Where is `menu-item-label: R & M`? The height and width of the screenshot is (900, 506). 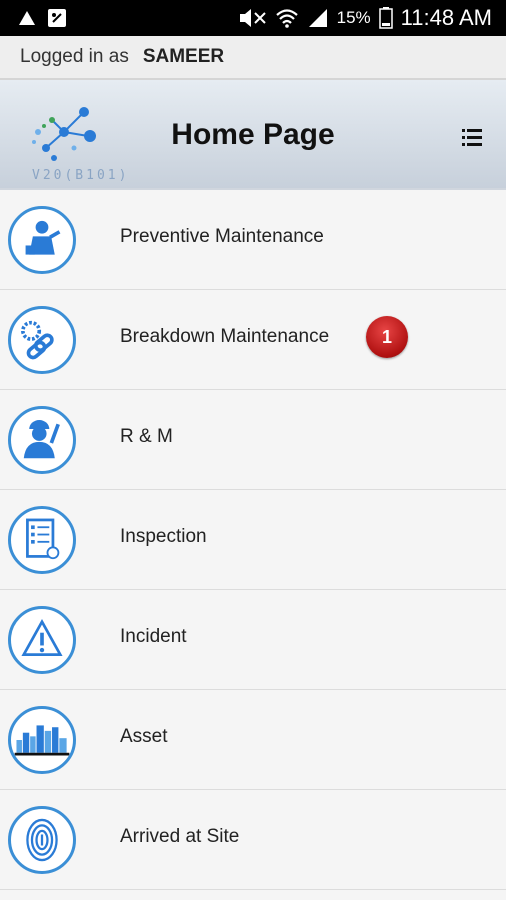
menu-item-label: R & M is located at coordinates (146, 436).